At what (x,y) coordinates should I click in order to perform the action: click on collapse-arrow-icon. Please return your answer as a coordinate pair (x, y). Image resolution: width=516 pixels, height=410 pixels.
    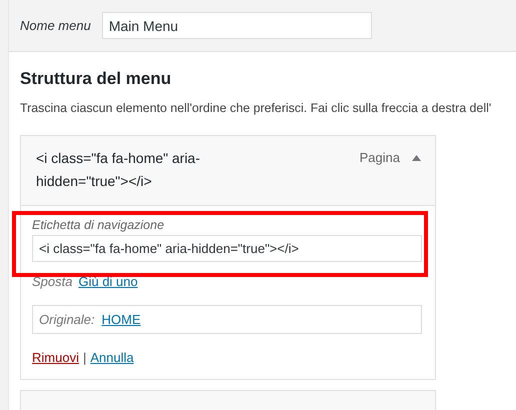
    Looking at the image, I should click on (416, 158).